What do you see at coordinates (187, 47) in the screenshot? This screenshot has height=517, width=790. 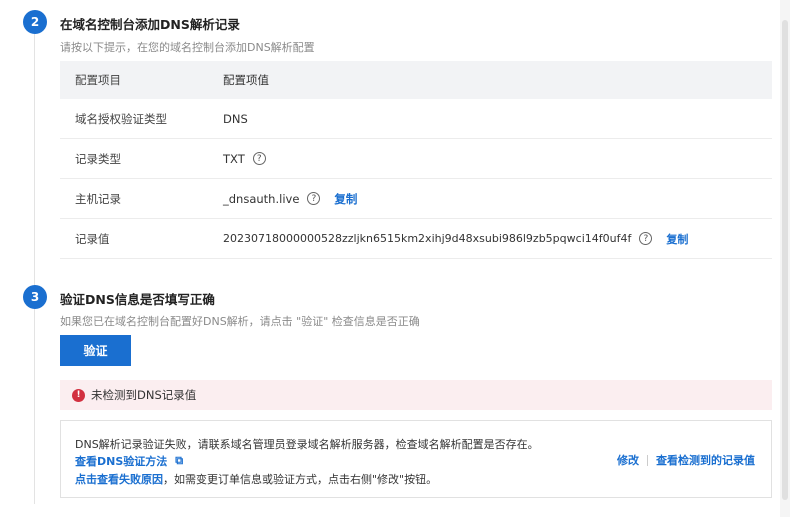 I see `step-2-description: 请按以下提示，在您的域名控制台添加DNS解析配置` at bounding box center [187, 47].